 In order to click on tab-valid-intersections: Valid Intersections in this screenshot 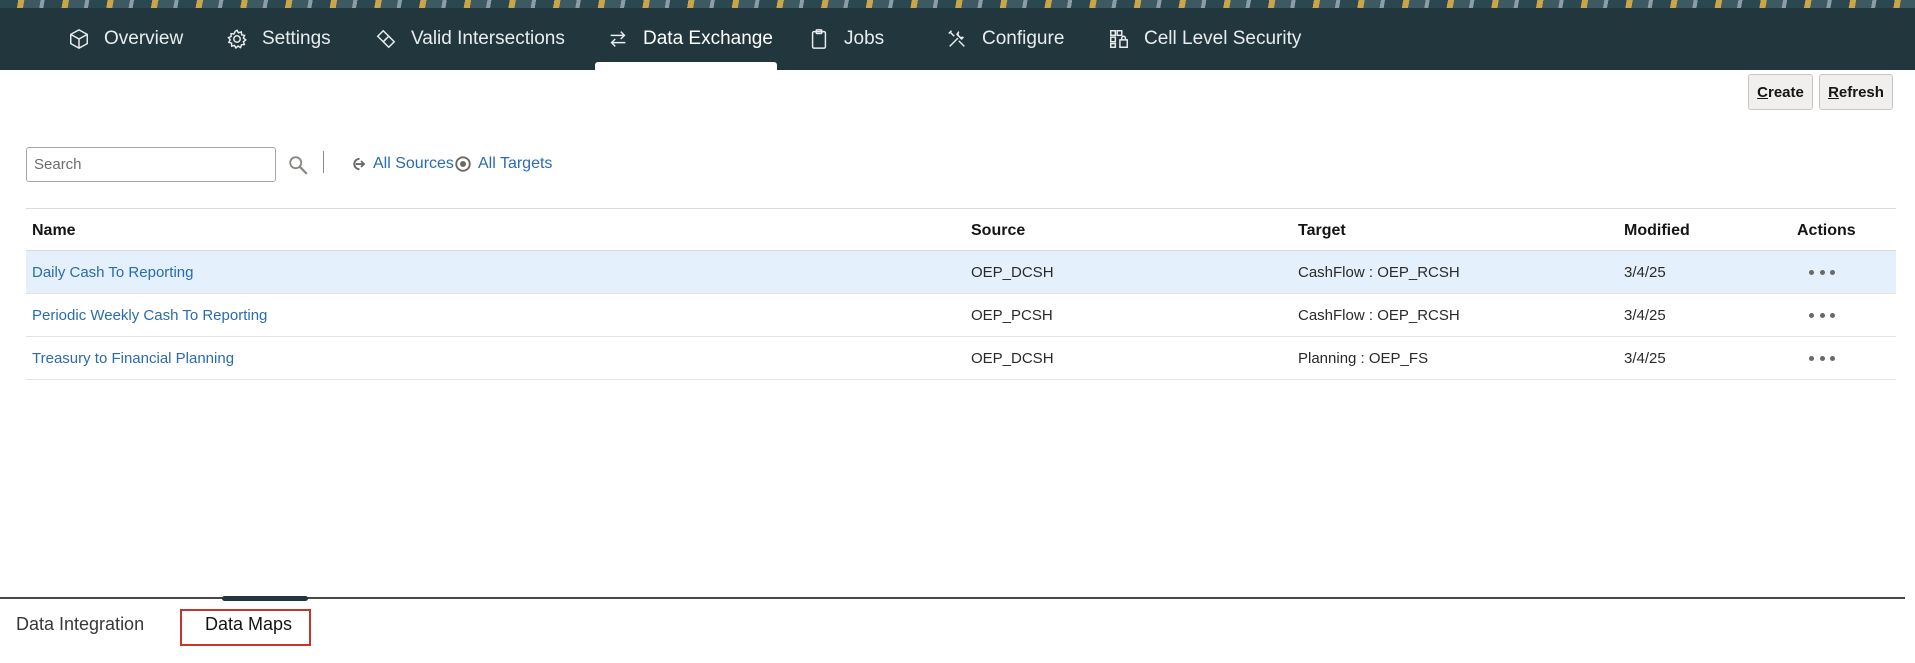, I will do `click(470, 39)`.